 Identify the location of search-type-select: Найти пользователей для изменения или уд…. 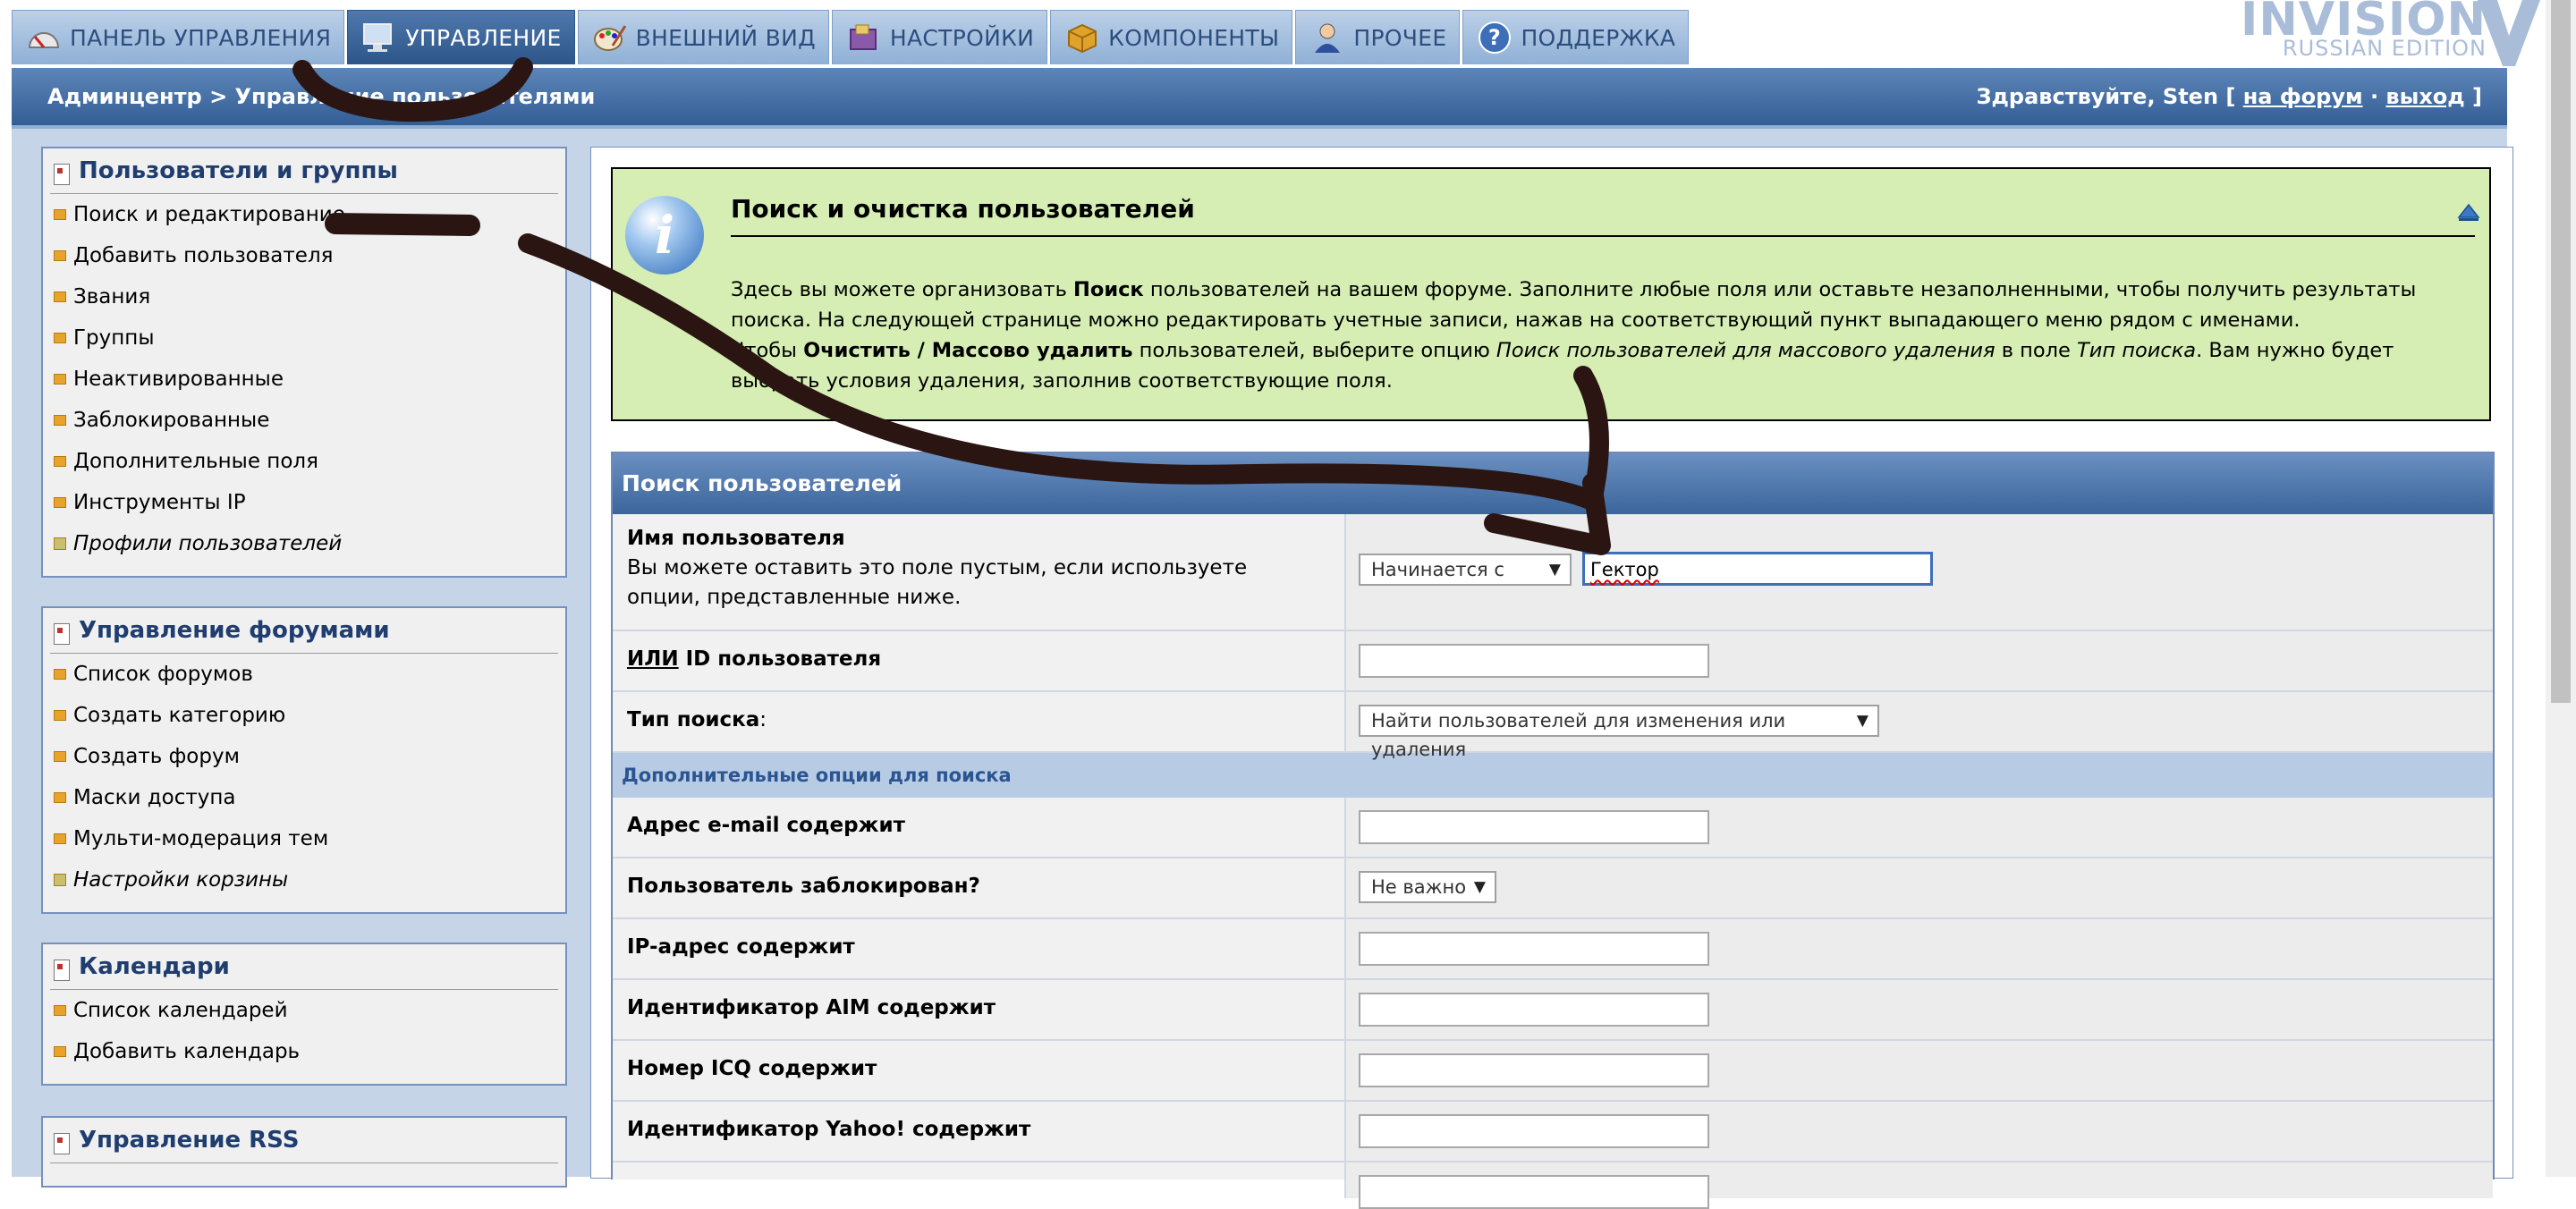
(1619, 732).